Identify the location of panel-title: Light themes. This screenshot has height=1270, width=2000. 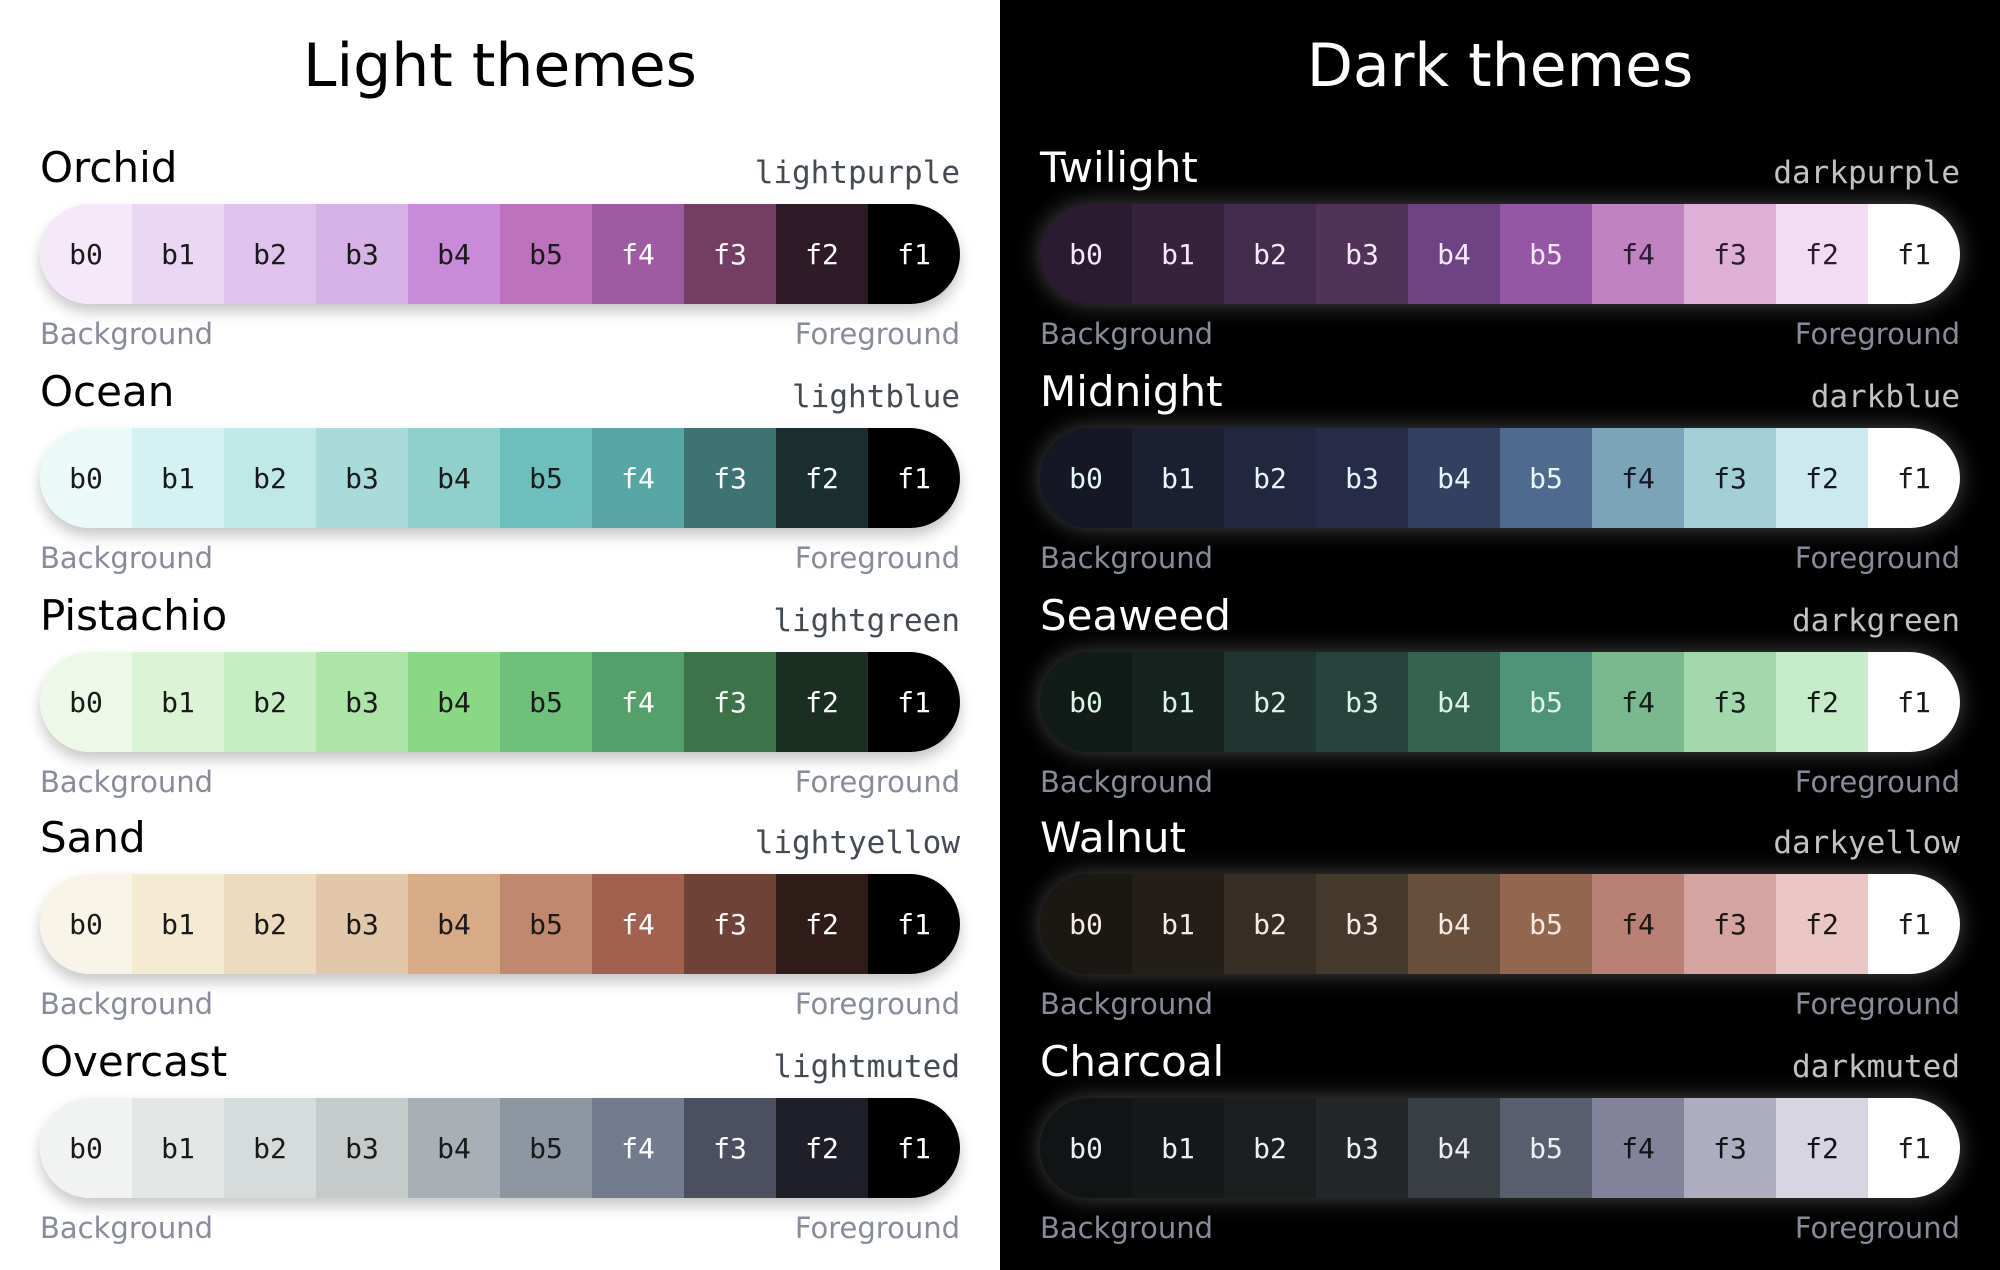
(500, 66).